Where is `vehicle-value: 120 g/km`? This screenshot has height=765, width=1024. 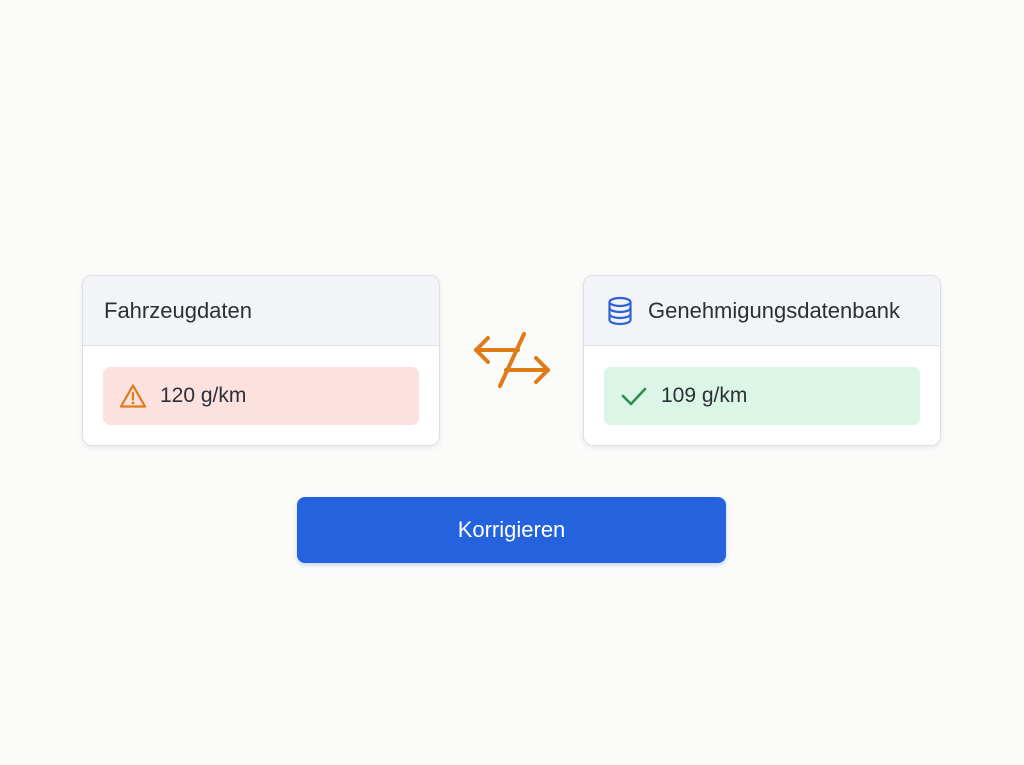
vehicle-value: 120 g/km is located at coordinates (203, 395).